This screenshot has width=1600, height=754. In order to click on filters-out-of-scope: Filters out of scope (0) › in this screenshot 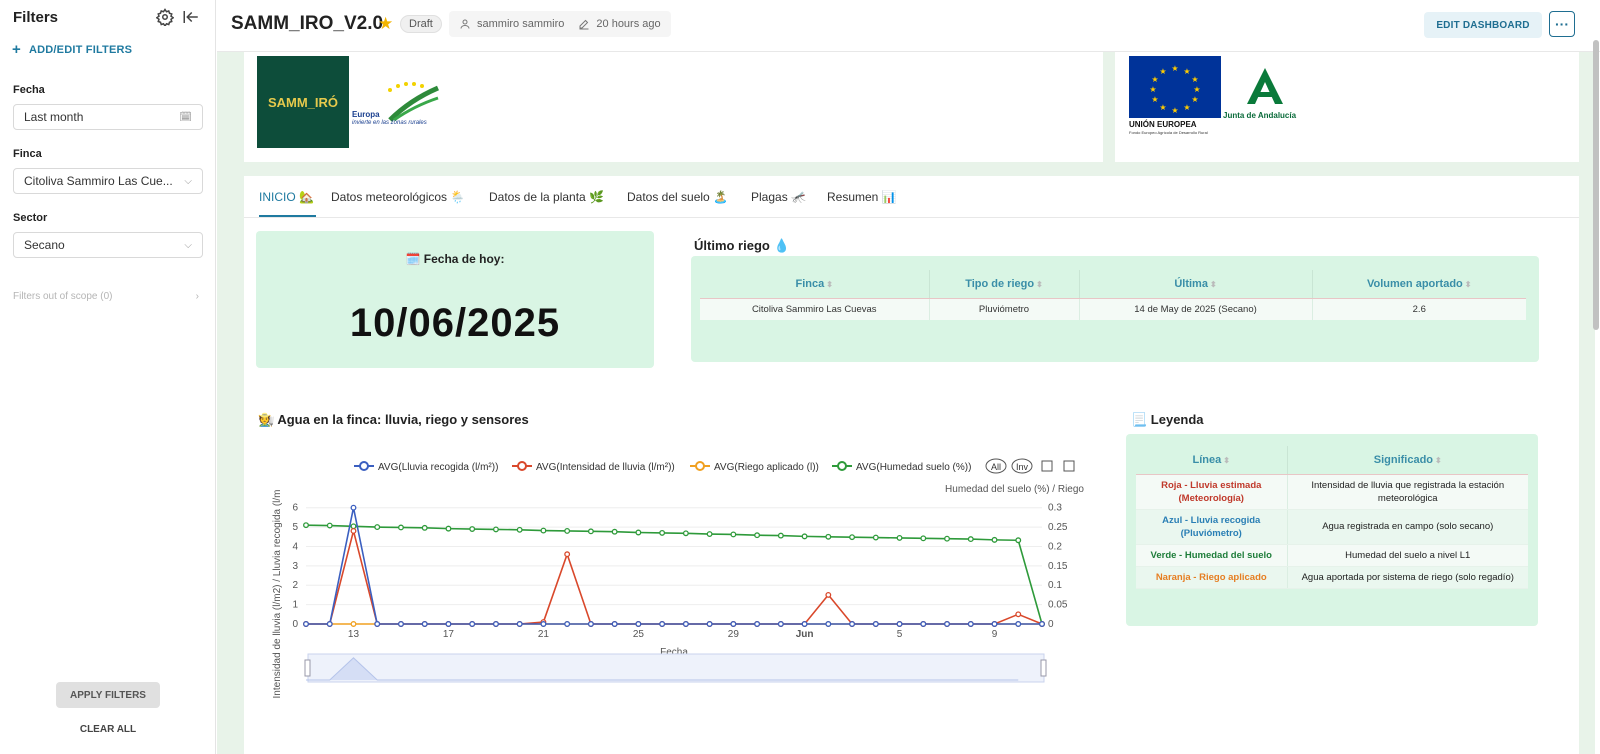, I will do `click(106, 296)`.